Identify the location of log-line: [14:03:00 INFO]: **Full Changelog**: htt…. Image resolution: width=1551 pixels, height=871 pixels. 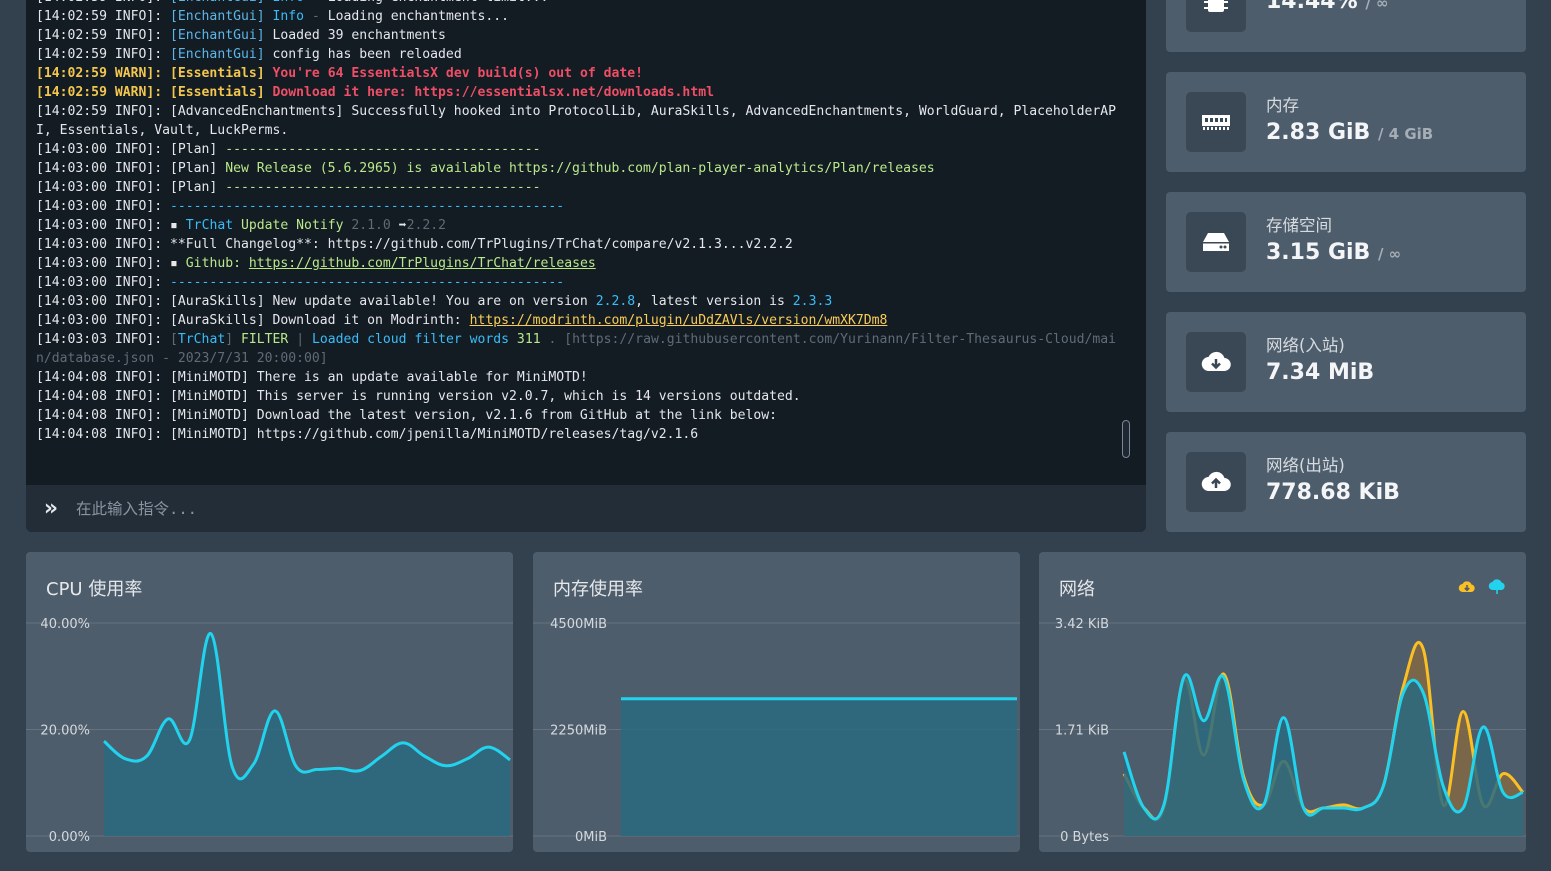
(577, 244).